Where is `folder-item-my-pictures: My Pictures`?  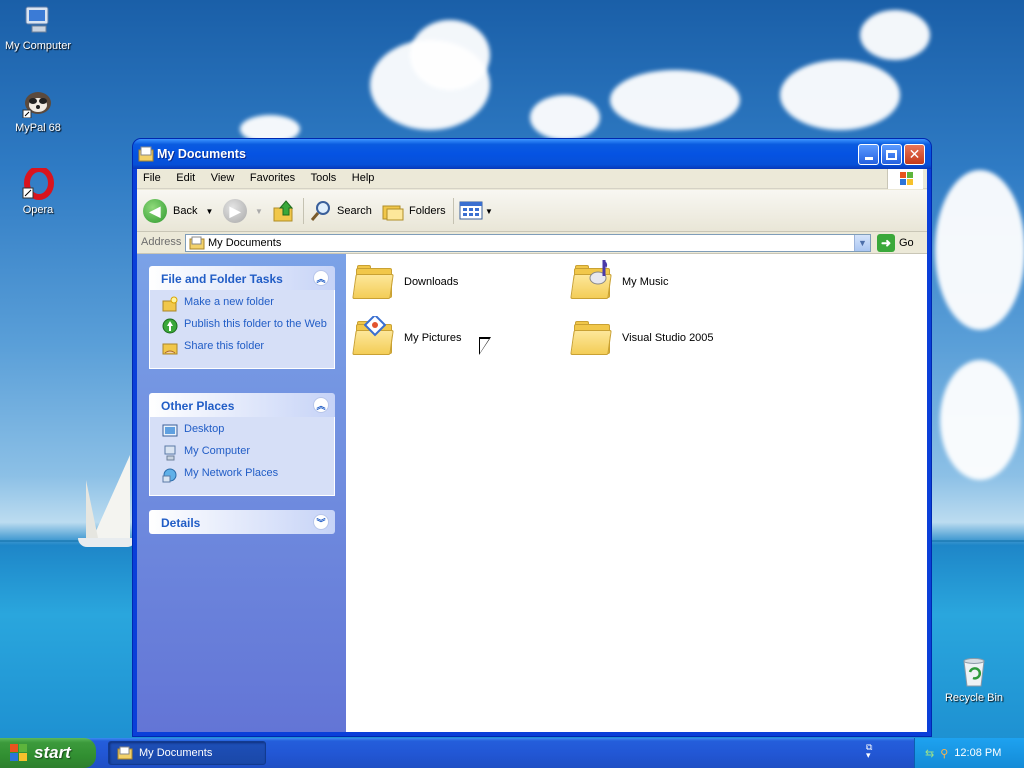 folder-item-my-pictures: My Pictures is located at coordinates (407, 336).